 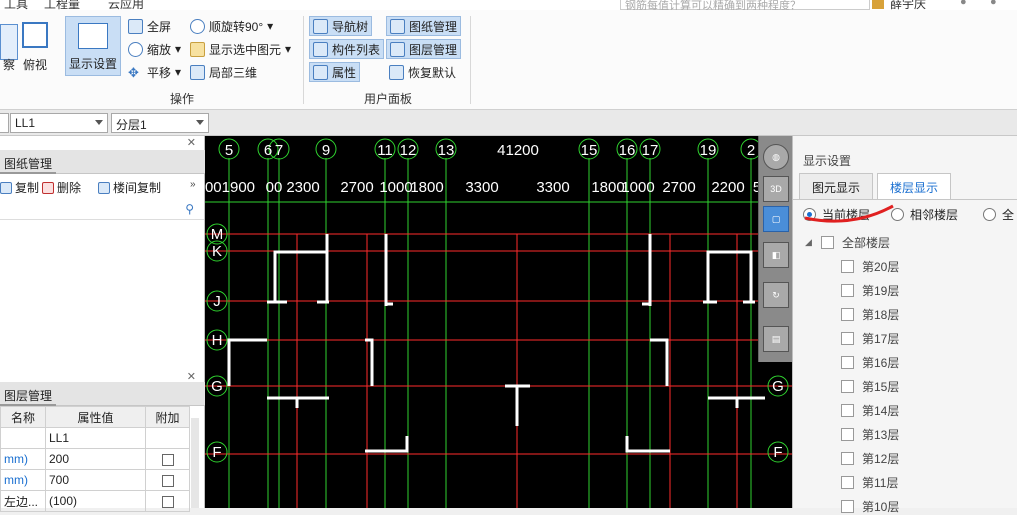 I want to click on rotate-button: 顺旋转90° ▾, so click(x=231, y=26).